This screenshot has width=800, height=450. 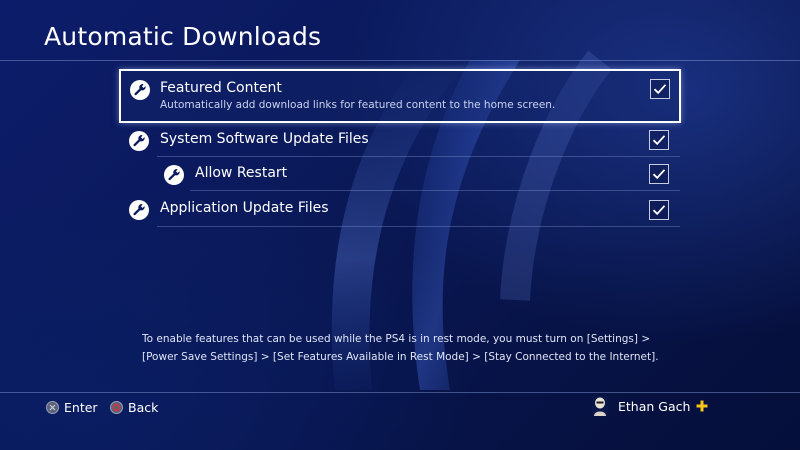 What do you see at coordinates (143, 407) in the screenshot?
I see `back-label: Back` at bounding box center [143, 407].